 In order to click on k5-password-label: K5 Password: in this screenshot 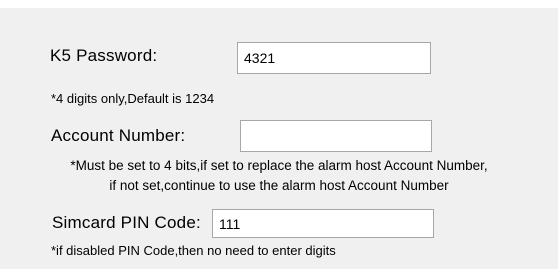, I will do `click(104, 55)`.